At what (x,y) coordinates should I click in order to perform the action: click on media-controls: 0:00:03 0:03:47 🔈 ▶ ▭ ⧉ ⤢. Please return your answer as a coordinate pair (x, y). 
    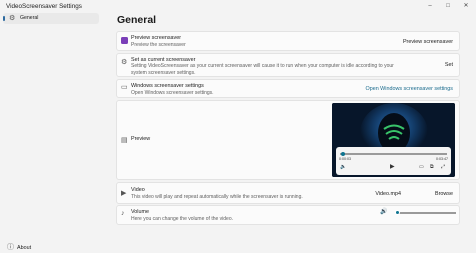
    Looking at the image, I should click on (393, 161).